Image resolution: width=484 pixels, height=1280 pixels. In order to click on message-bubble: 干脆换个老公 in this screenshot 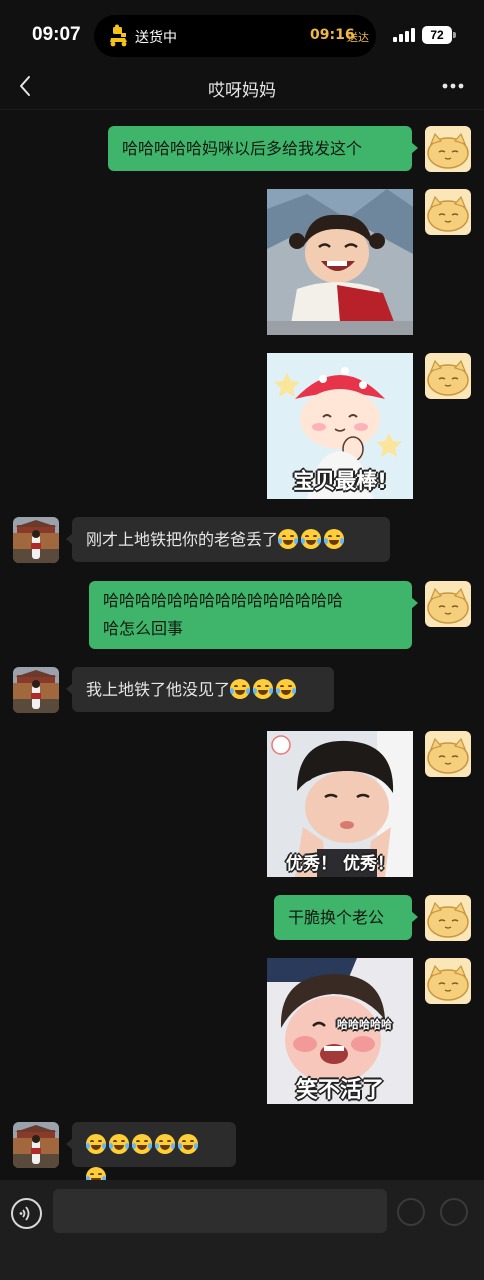, I will do `click(346, 917)`.